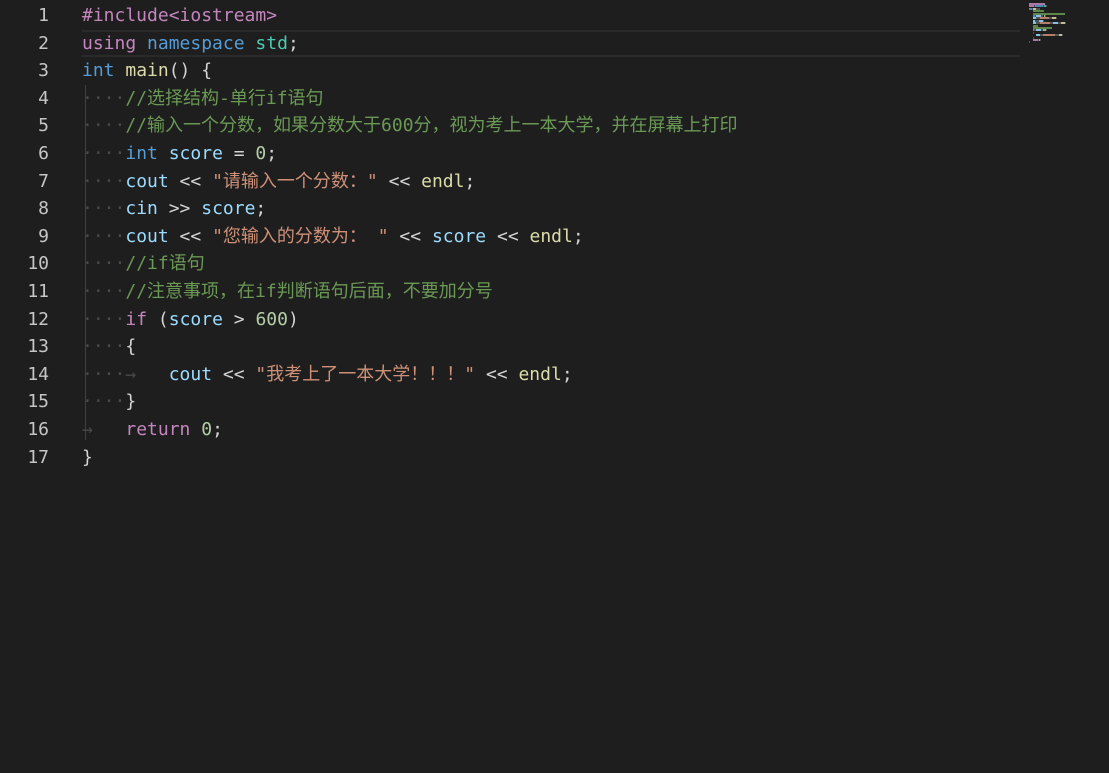  Describe the element at coordinates (109, 43) in the screenshot. I see `code-token: using` at that location.